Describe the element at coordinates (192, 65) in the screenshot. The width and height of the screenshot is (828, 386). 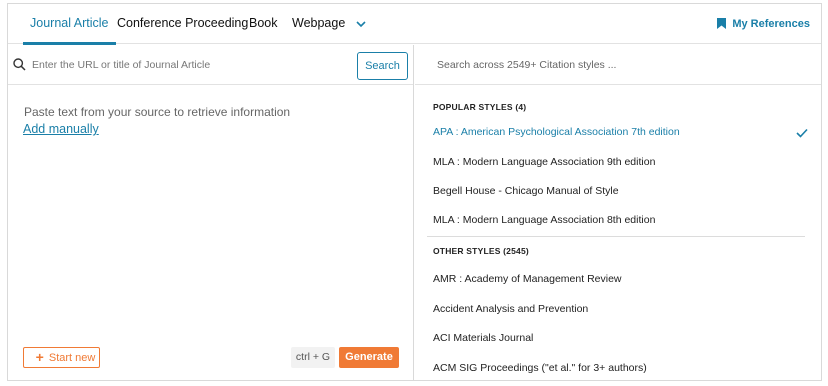
I see `source-search-input` at that location.